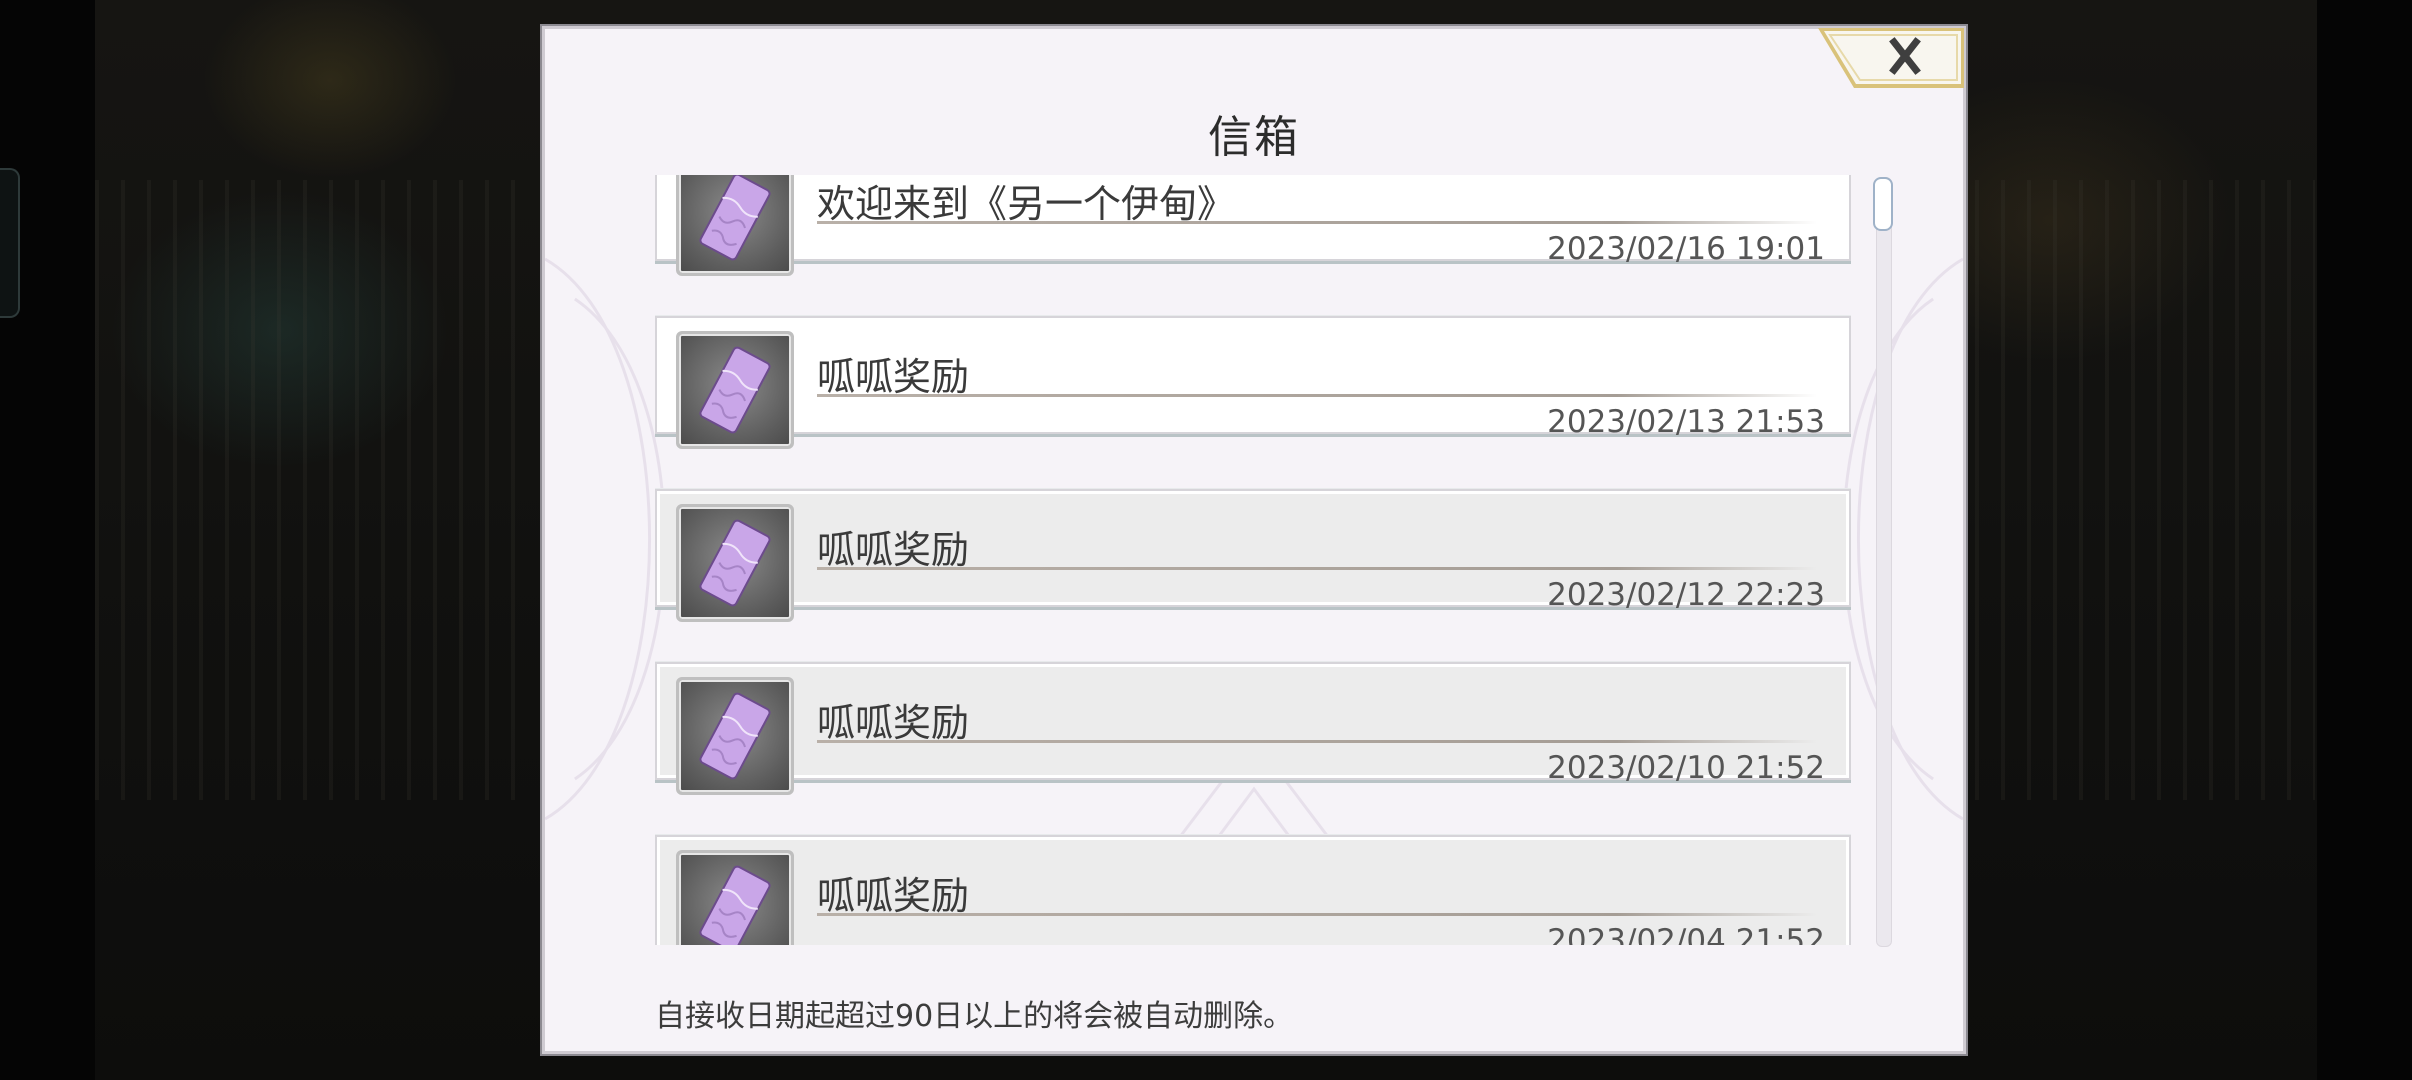 This screenshot has height=1080, width=2412. I want to click on left-edge-shadow, so click(47, 540).